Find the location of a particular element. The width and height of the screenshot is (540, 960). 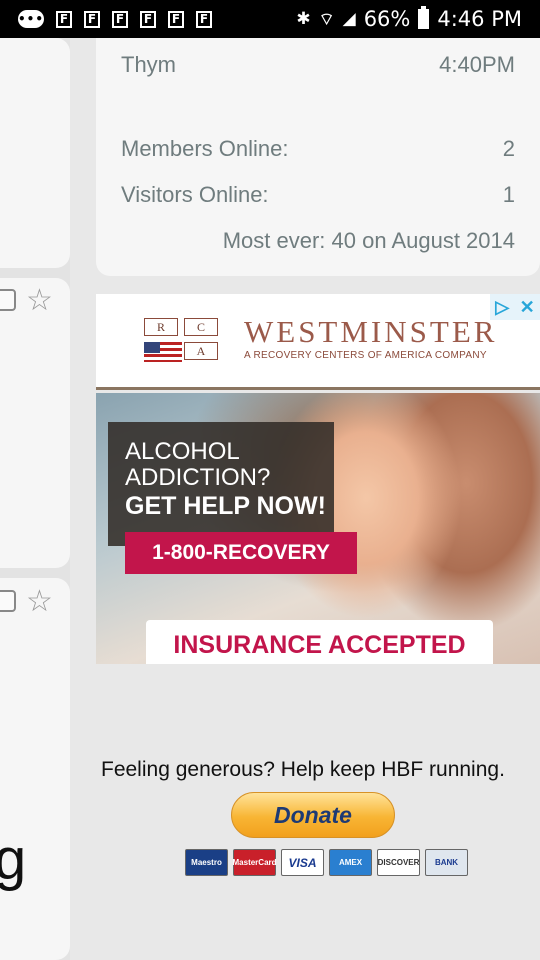

ad-headline-cta: GET HELP NOW! is located at coordinates (225, 506).